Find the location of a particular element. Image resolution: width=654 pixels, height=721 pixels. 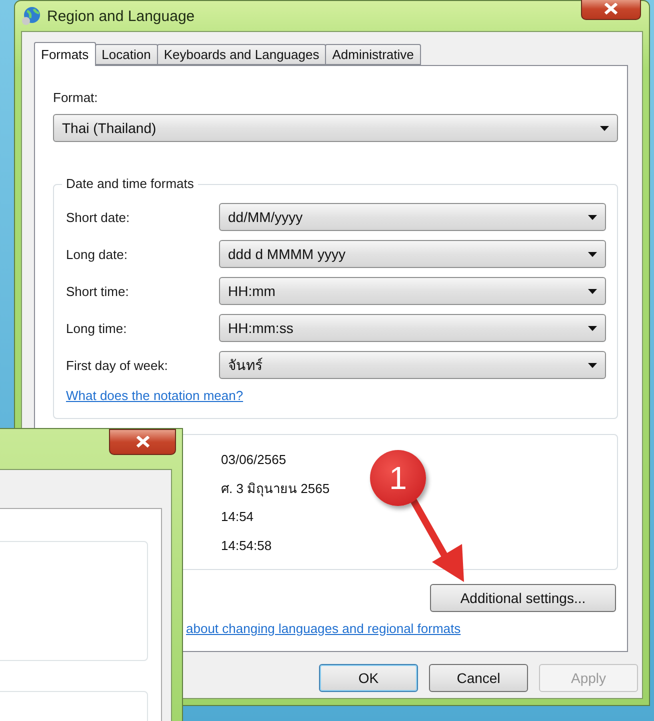

field-label: Short date: is located at coordinates (98, 217).